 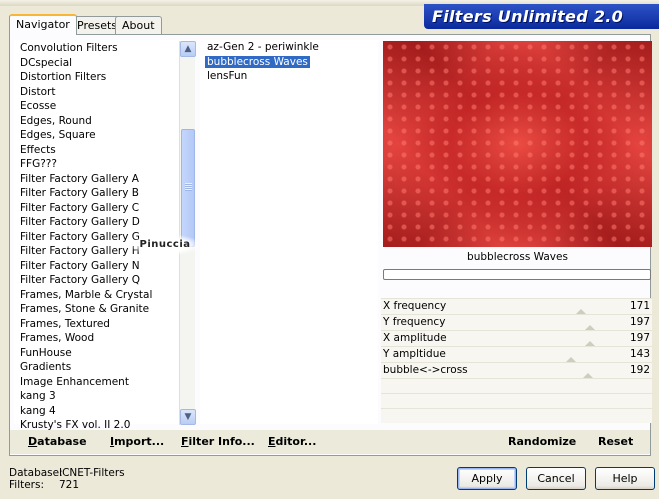 I want to click on slider-row: X frequency 171, so click(x=516, y=306).